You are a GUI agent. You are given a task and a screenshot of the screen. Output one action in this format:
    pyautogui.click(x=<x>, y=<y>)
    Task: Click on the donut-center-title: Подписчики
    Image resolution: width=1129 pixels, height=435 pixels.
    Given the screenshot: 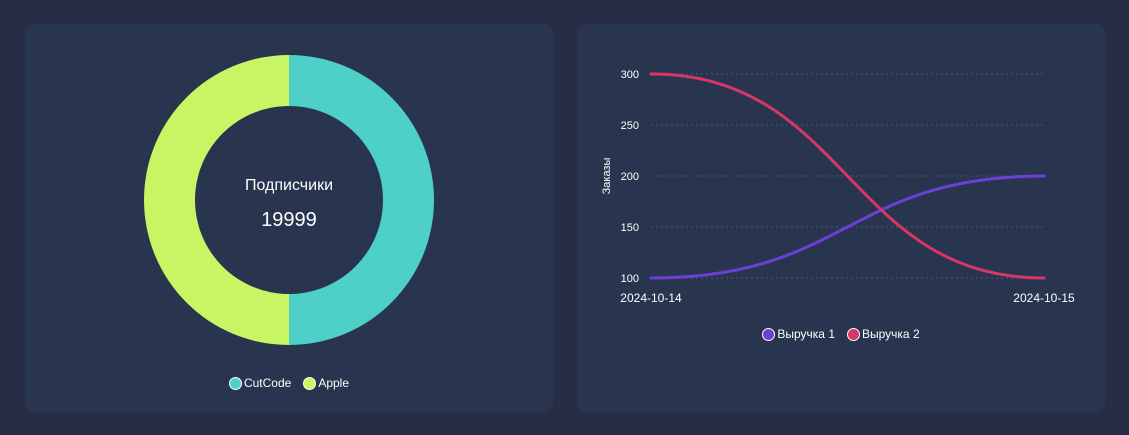 What is the action you would take?
    pyautogui.click(x=289, y=185)
    